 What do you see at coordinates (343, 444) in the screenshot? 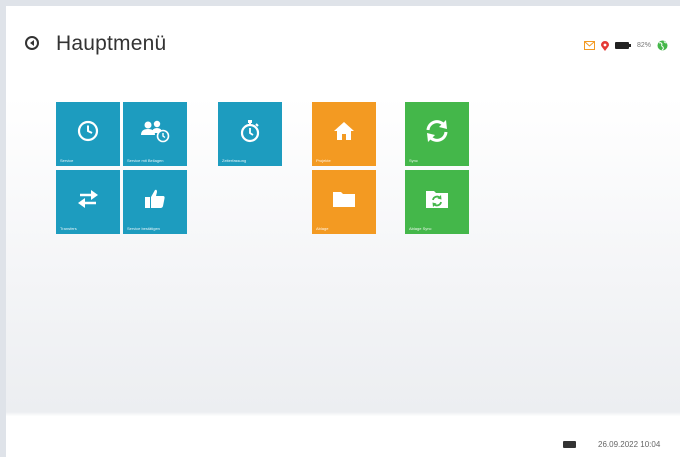
I see `footer: 26.09.2022 10:04` at bounding box center [343, 444].